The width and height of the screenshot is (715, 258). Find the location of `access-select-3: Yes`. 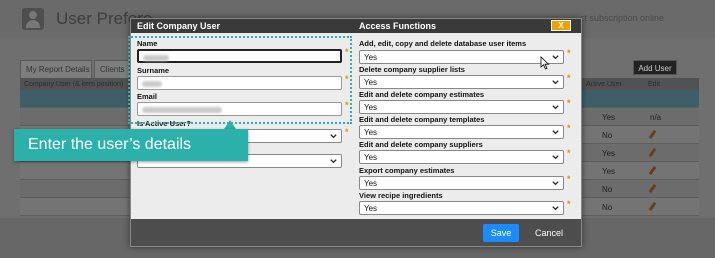

access-select-3: Yes is located at coordinates (461, 132).